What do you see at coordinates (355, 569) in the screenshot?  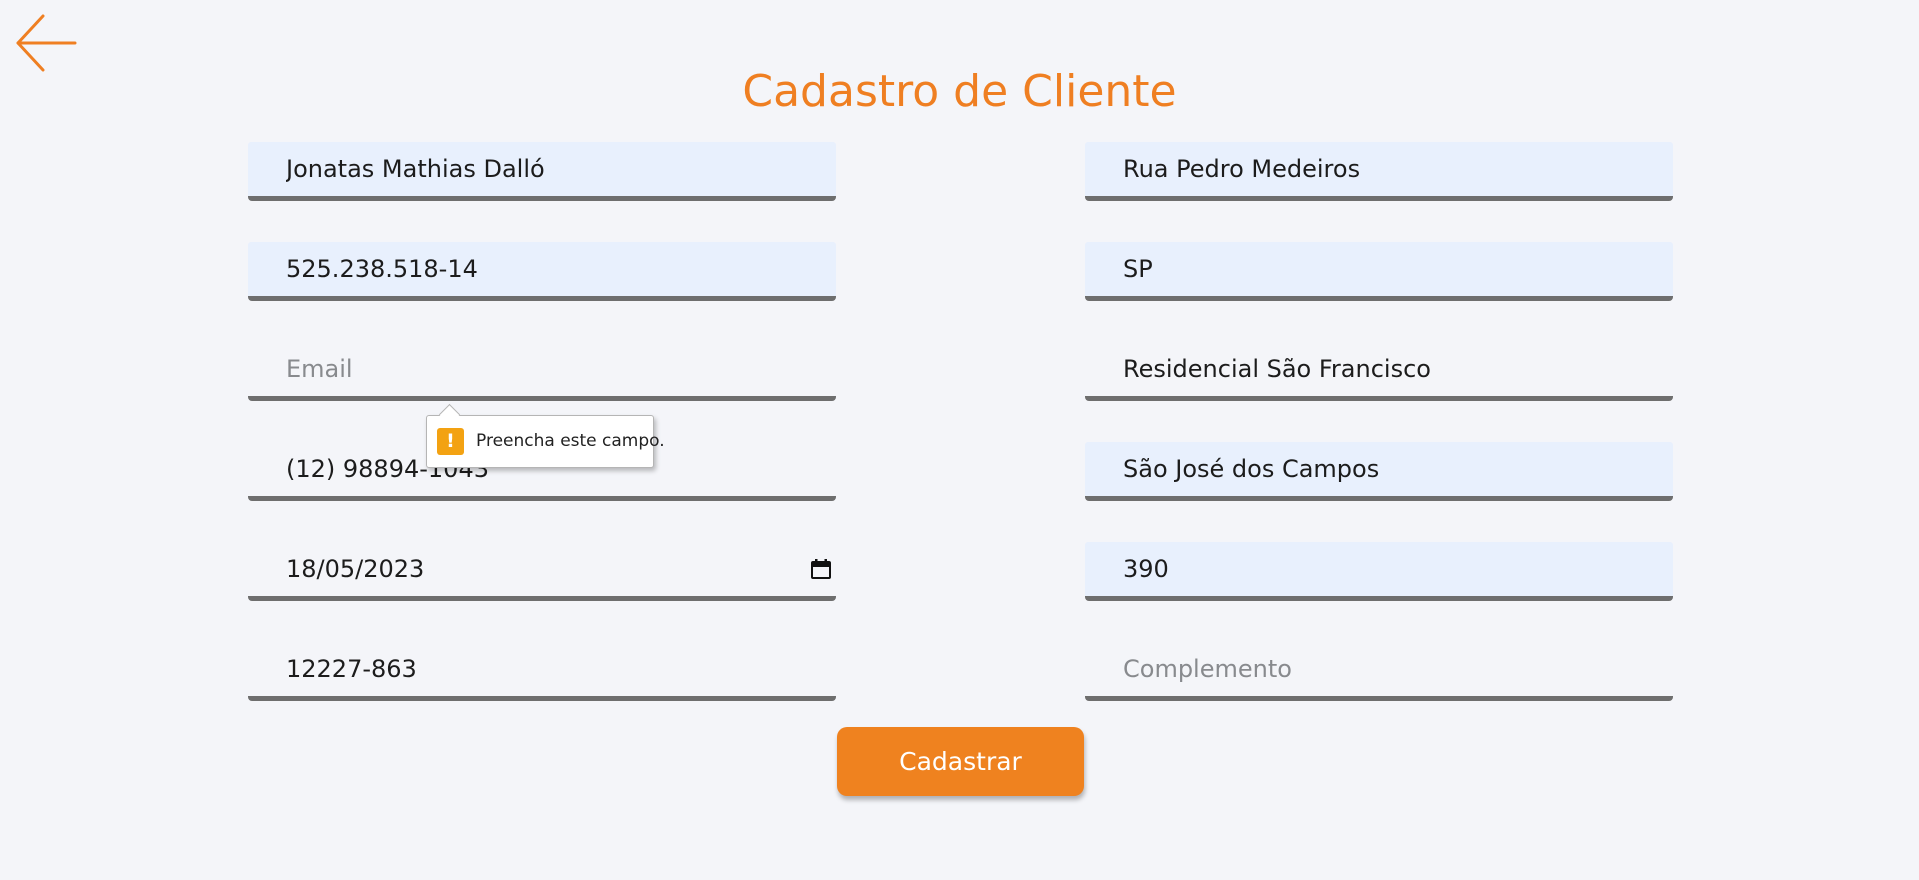 I see `birth-date-value: 18/05/2023` at bounding box center [355, 569].